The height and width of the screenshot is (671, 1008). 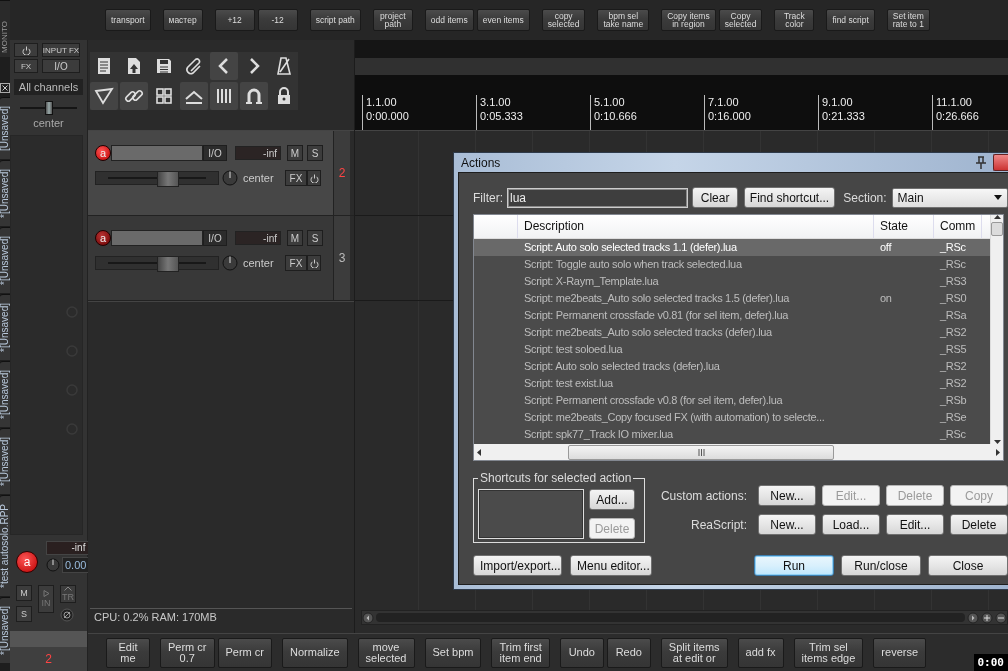 I want to click on toolbar-button: transport, so click(x=128, y=20).